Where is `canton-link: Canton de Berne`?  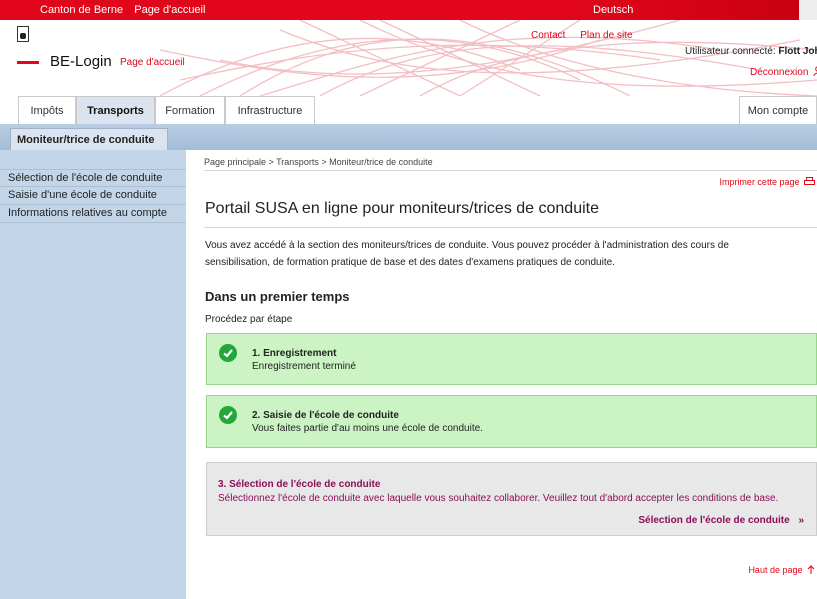
canton-link: Canton de Berne is located at coordinates (81, 10).